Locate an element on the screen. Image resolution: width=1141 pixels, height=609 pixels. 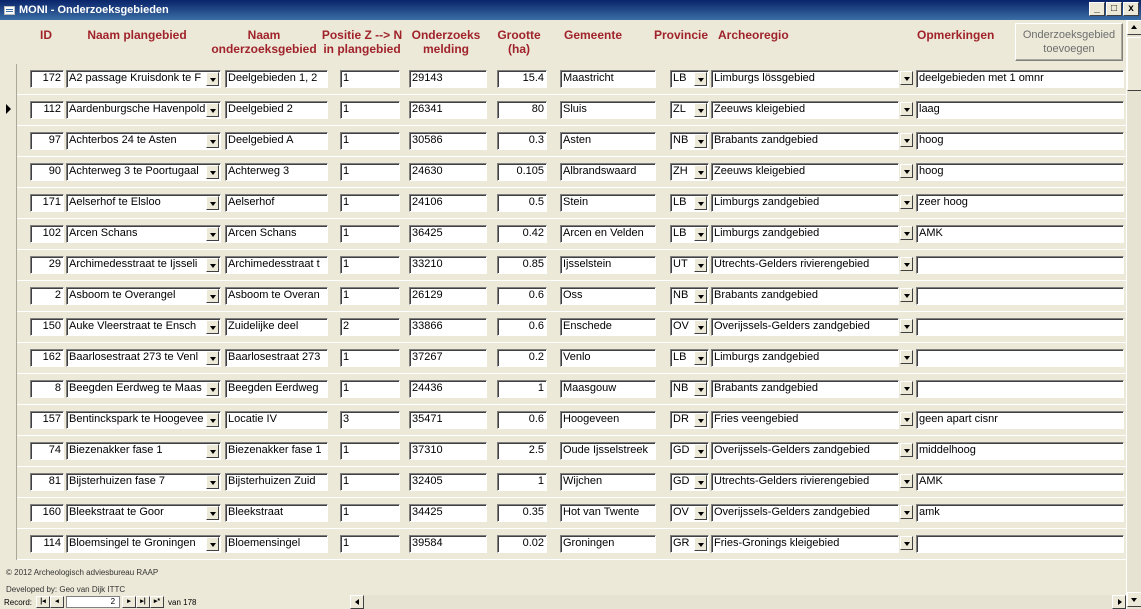
opmerkingen-field: hoog is located at coordinates (1020, 172).